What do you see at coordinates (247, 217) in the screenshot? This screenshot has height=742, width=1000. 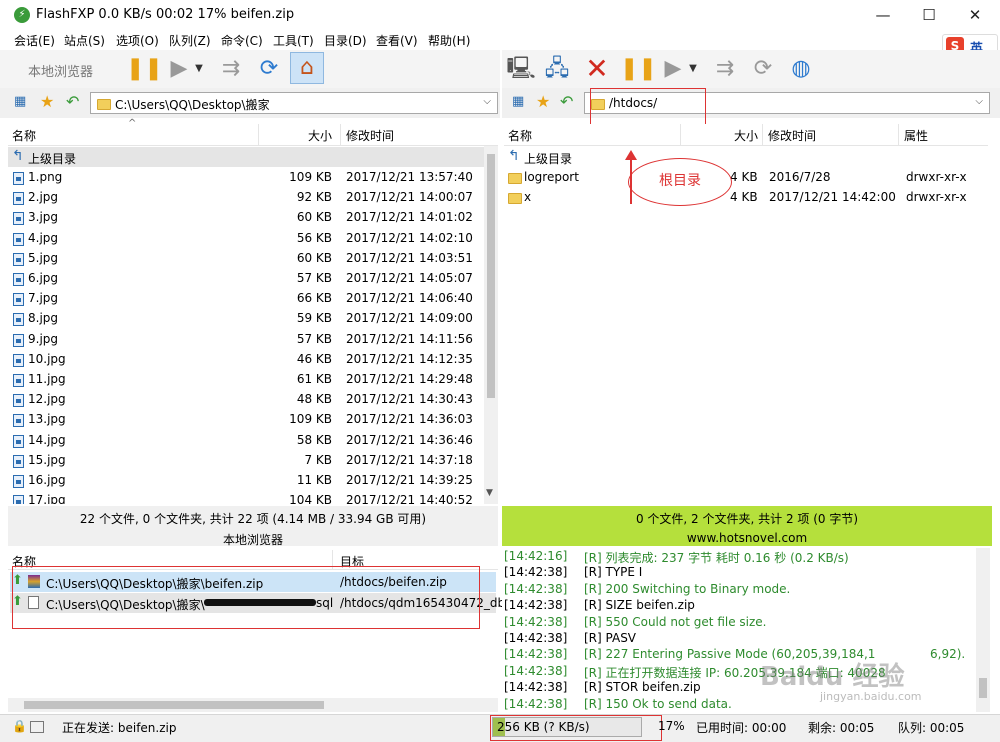 I see `local-file-row: 3.jpg 60 KB 2017/12/21 14:01:02` at bounding box center [247, 217].